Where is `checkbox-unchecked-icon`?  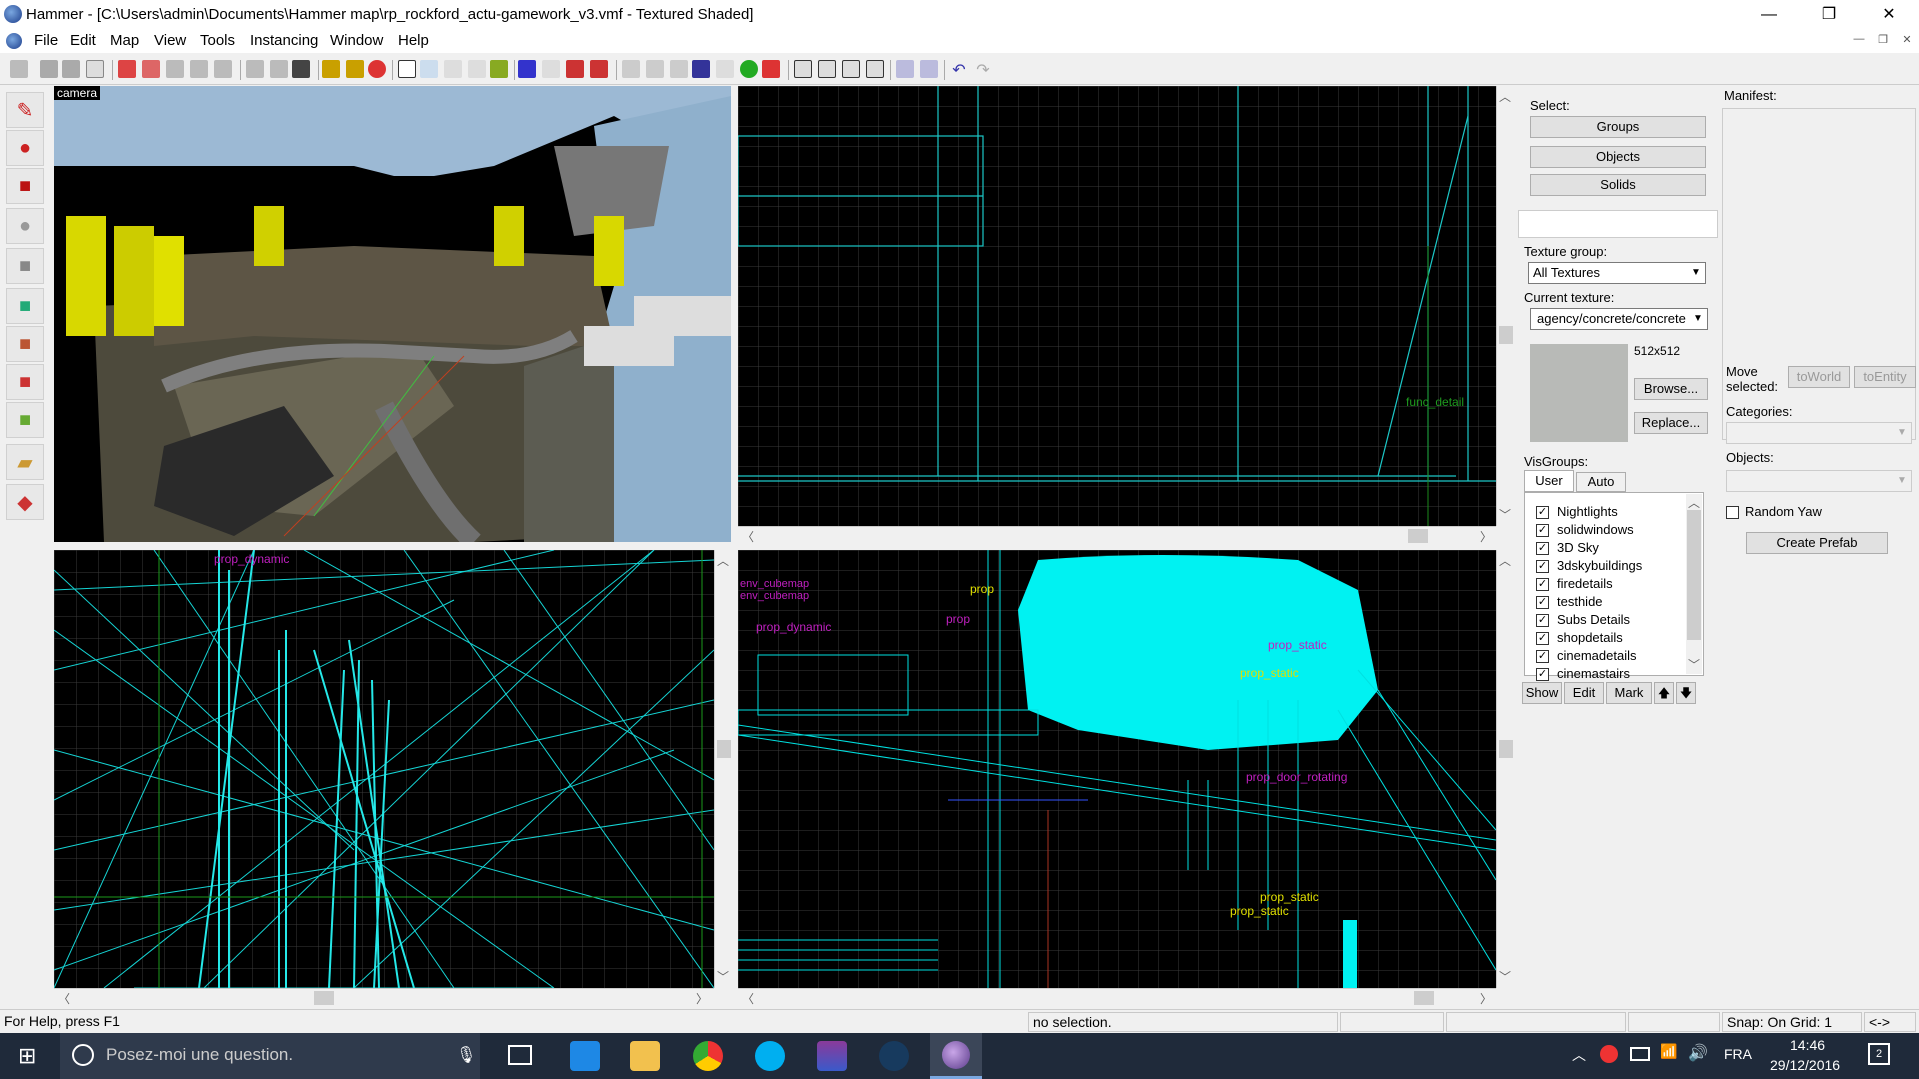
checkbox-unchecked-icon is located at coordinates (1732, 513).